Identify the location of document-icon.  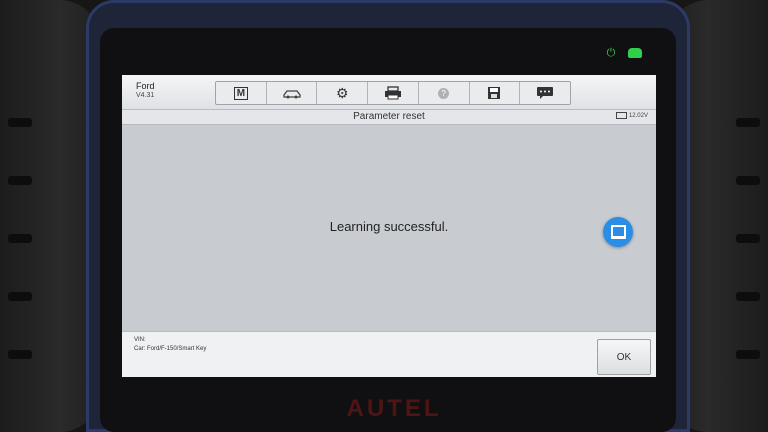
(618, 232).